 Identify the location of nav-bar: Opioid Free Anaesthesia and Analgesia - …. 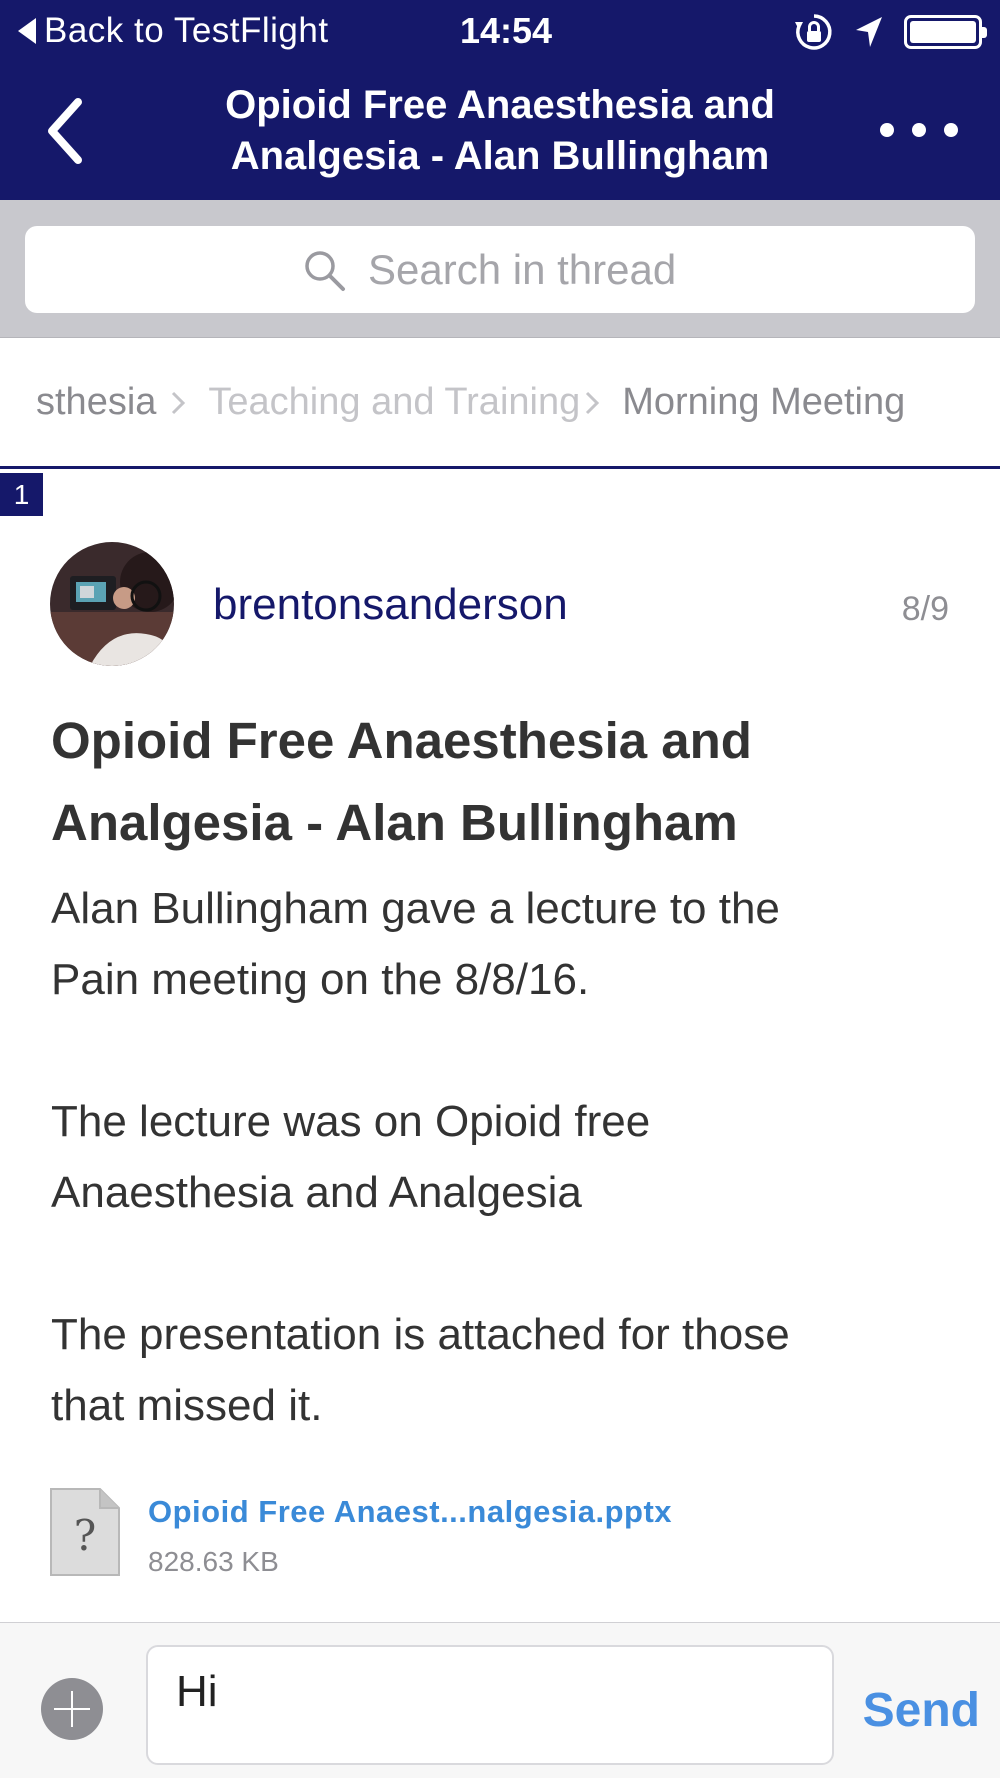
(500, 131).